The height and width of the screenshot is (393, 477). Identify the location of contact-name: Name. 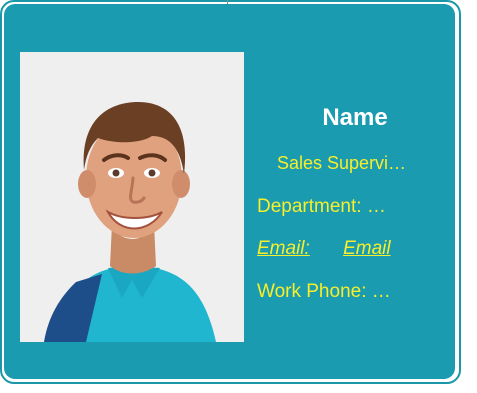
(355, 117).